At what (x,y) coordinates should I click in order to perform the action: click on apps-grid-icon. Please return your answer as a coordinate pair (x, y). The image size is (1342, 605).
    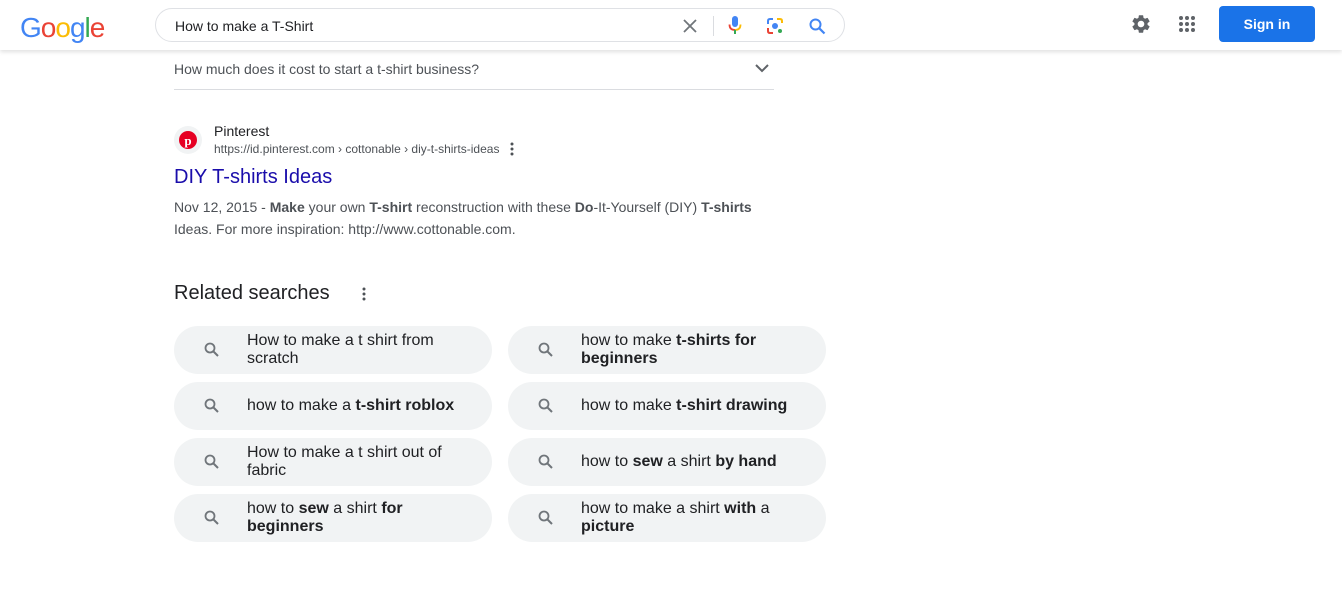
    Looking at the image, I should click on (1187, 24).